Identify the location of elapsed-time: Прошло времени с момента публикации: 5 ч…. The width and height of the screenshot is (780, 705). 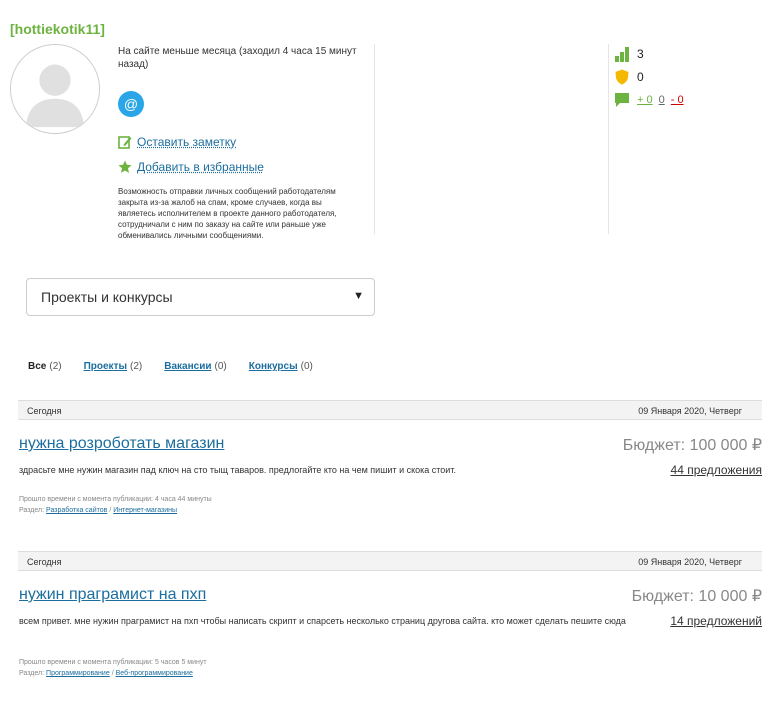
(113, 662).